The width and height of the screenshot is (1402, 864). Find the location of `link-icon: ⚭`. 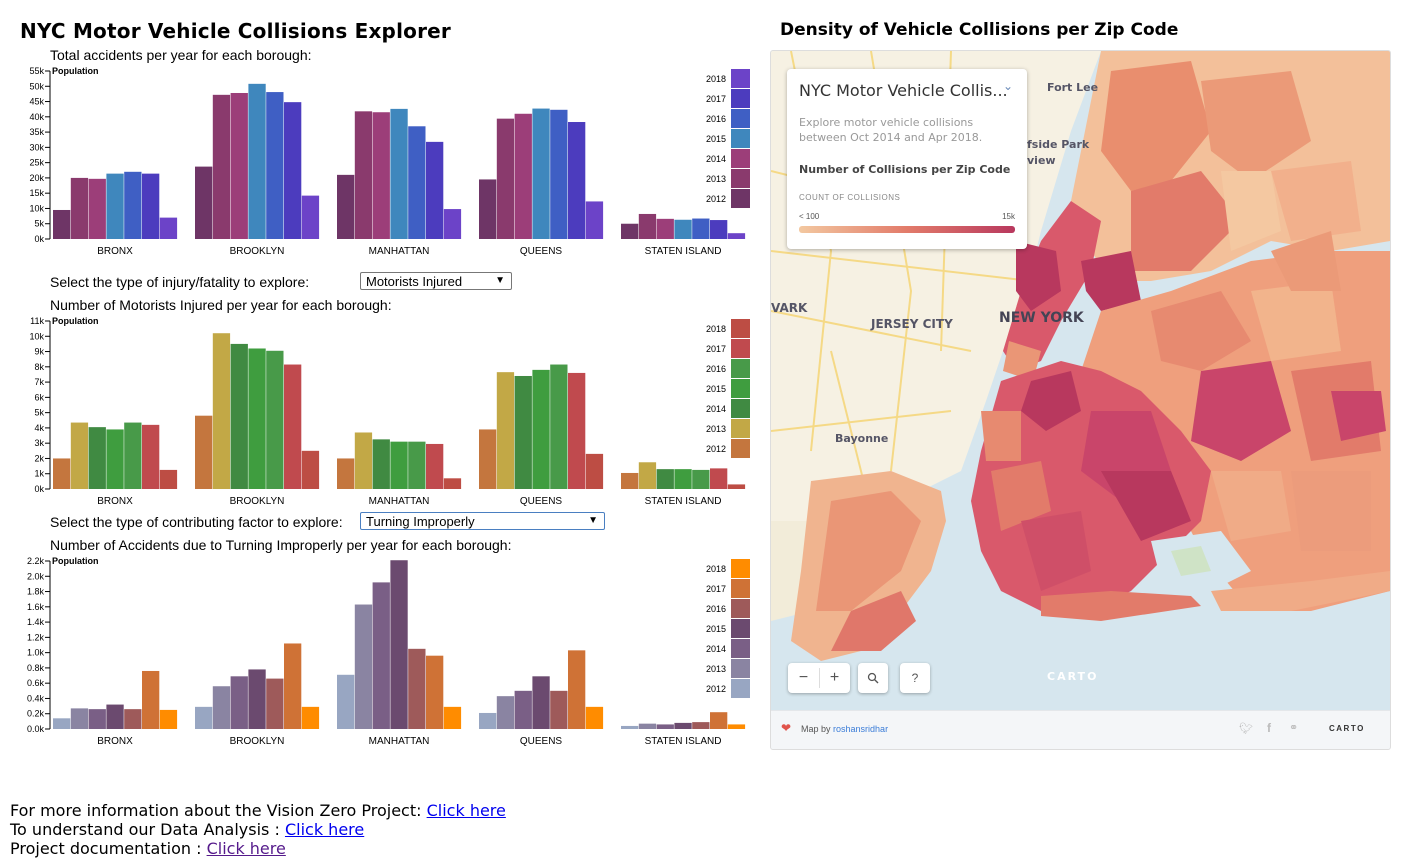

link-icon: ⚭ is located at coordinates (1293, 727).